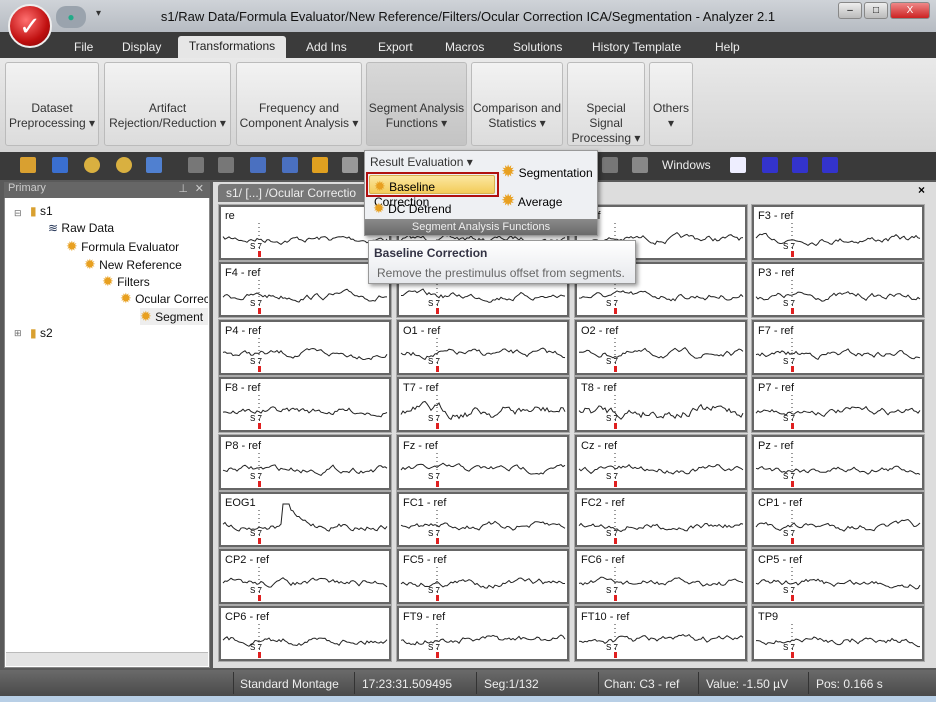 The image size is (936, 702). Describe the element at coordinates (547, 172) in the screenshot. I see `segmentation-item: ✹ Segmentation` at that location.